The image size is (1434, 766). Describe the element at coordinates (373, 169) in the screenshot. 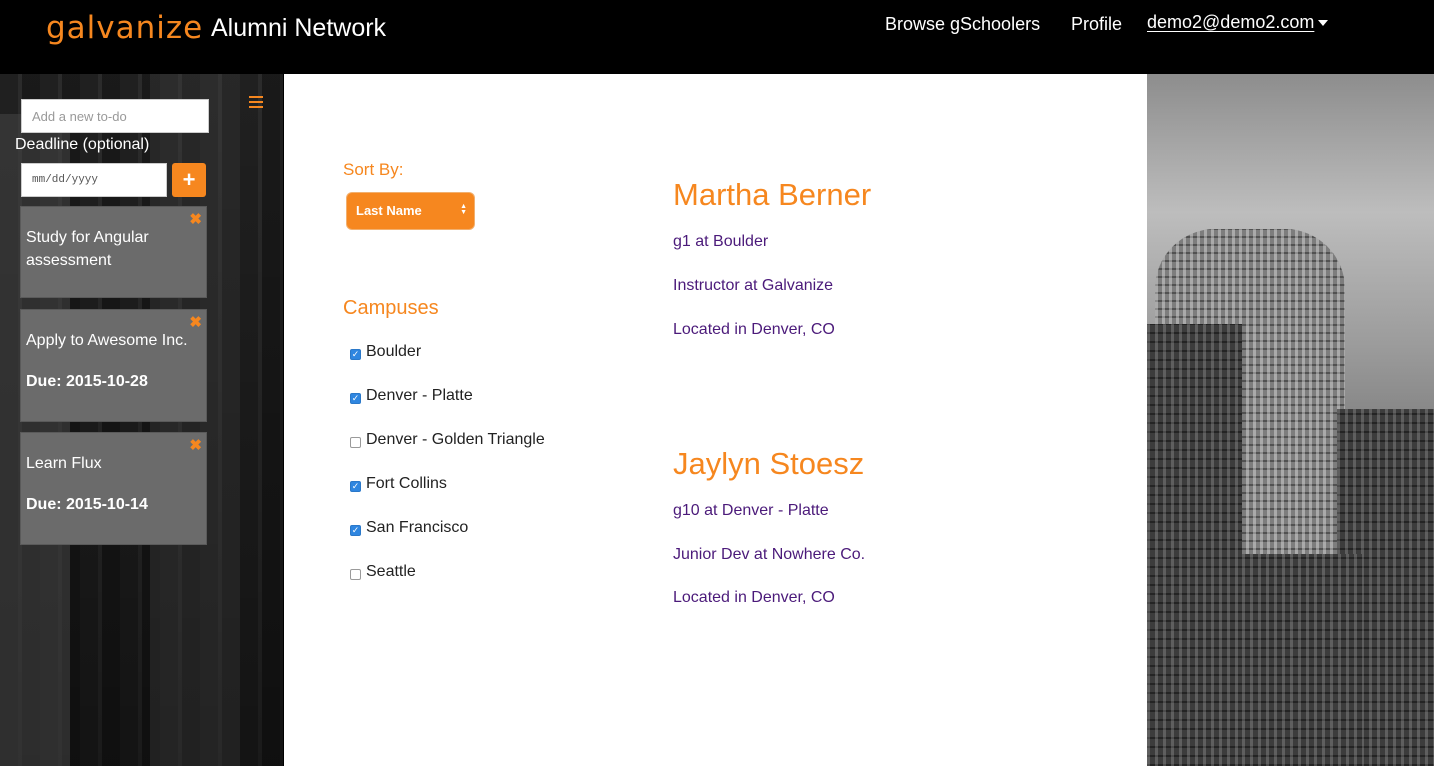

I see `sort-by-label: Sort By:` at that location.